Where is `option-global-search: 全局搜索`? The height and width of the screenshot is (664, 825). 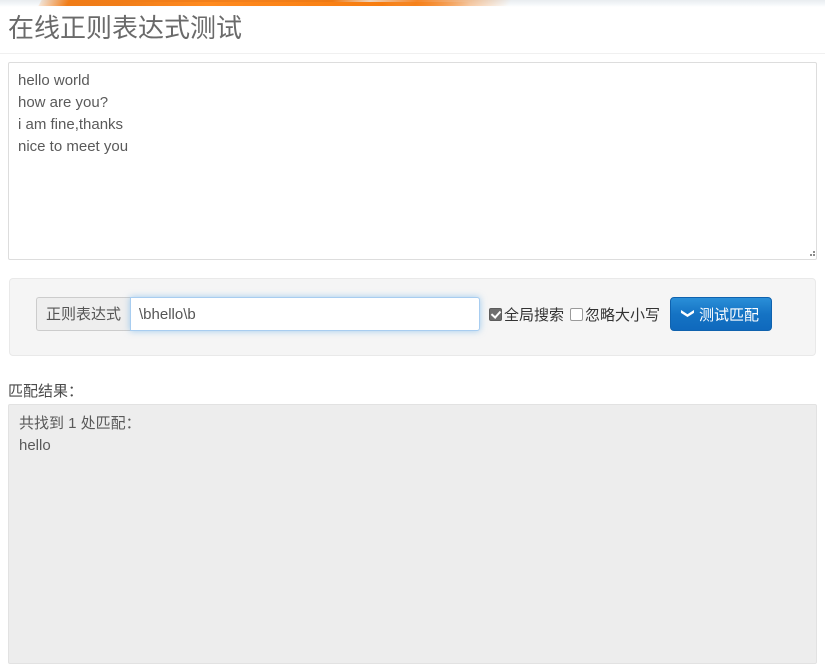 option-global-search: 全局搜索 is located at coordinates (526, 314).